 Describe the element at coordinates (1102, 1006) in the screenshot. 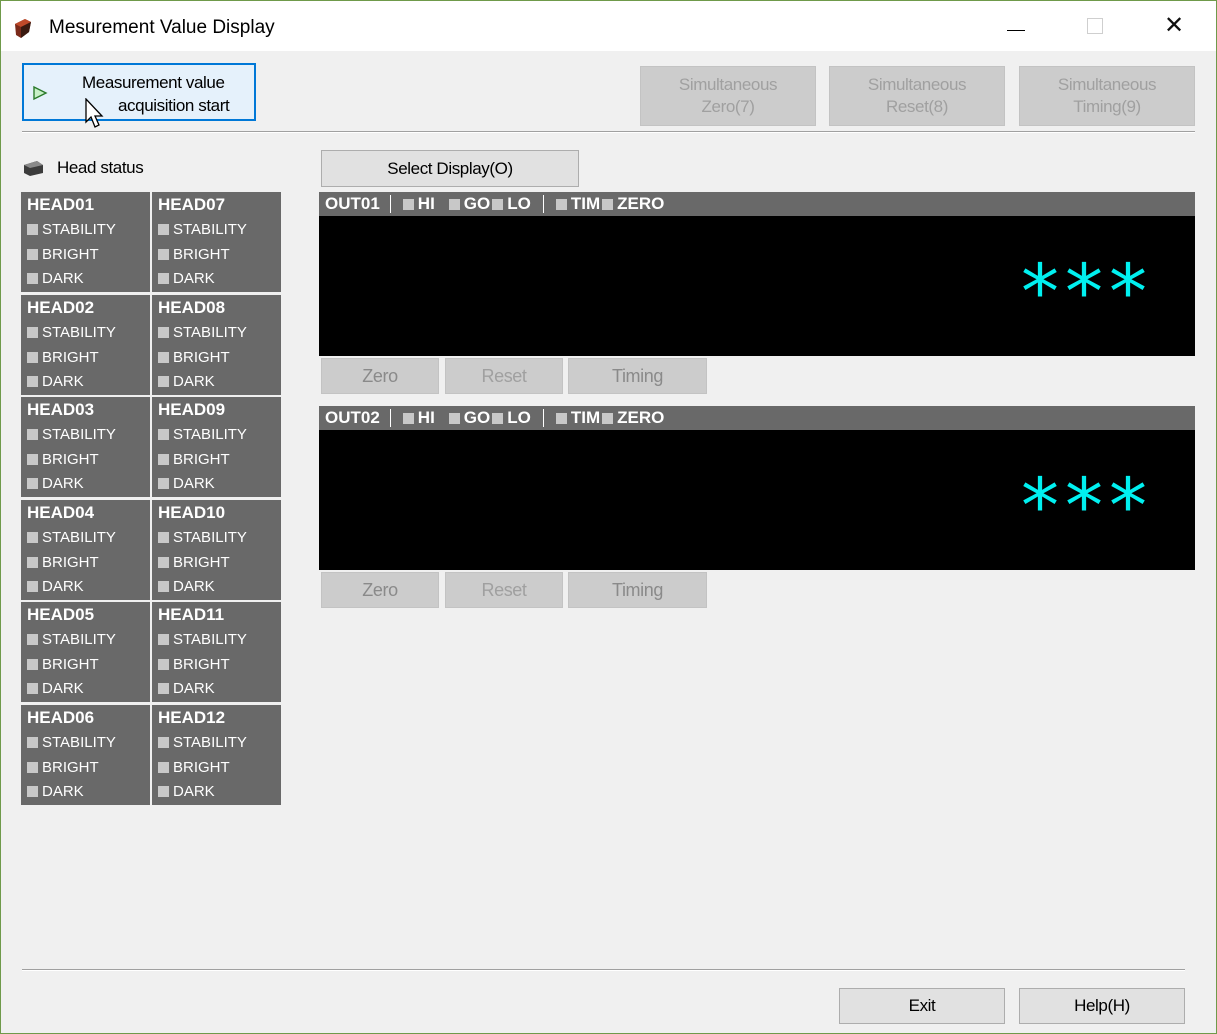

I see `help-button: Help(H)` at that location.